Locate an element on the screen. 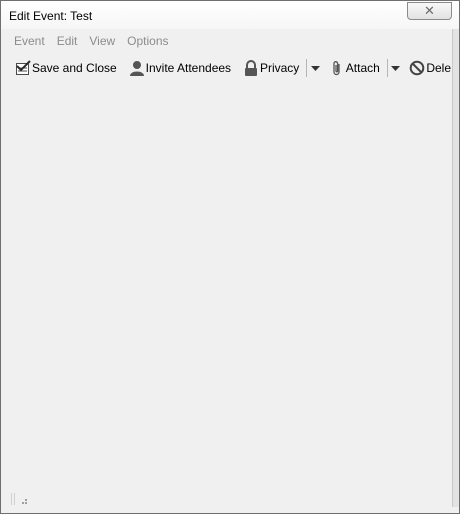 This screenshot has width=460, height=514. person-icon is located at coordinates (137, 68).